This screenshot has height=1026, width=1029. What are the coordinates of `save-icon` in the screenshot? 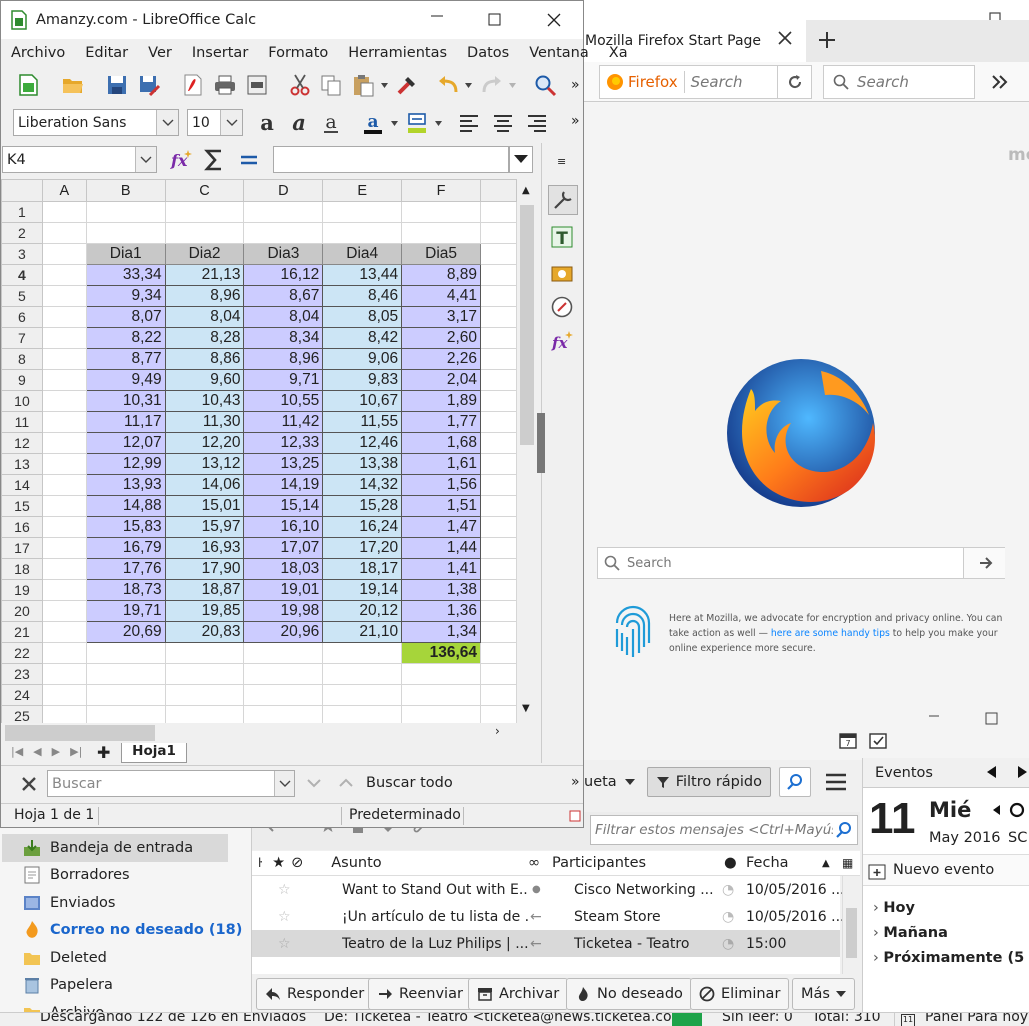 It's located at (117, 85).